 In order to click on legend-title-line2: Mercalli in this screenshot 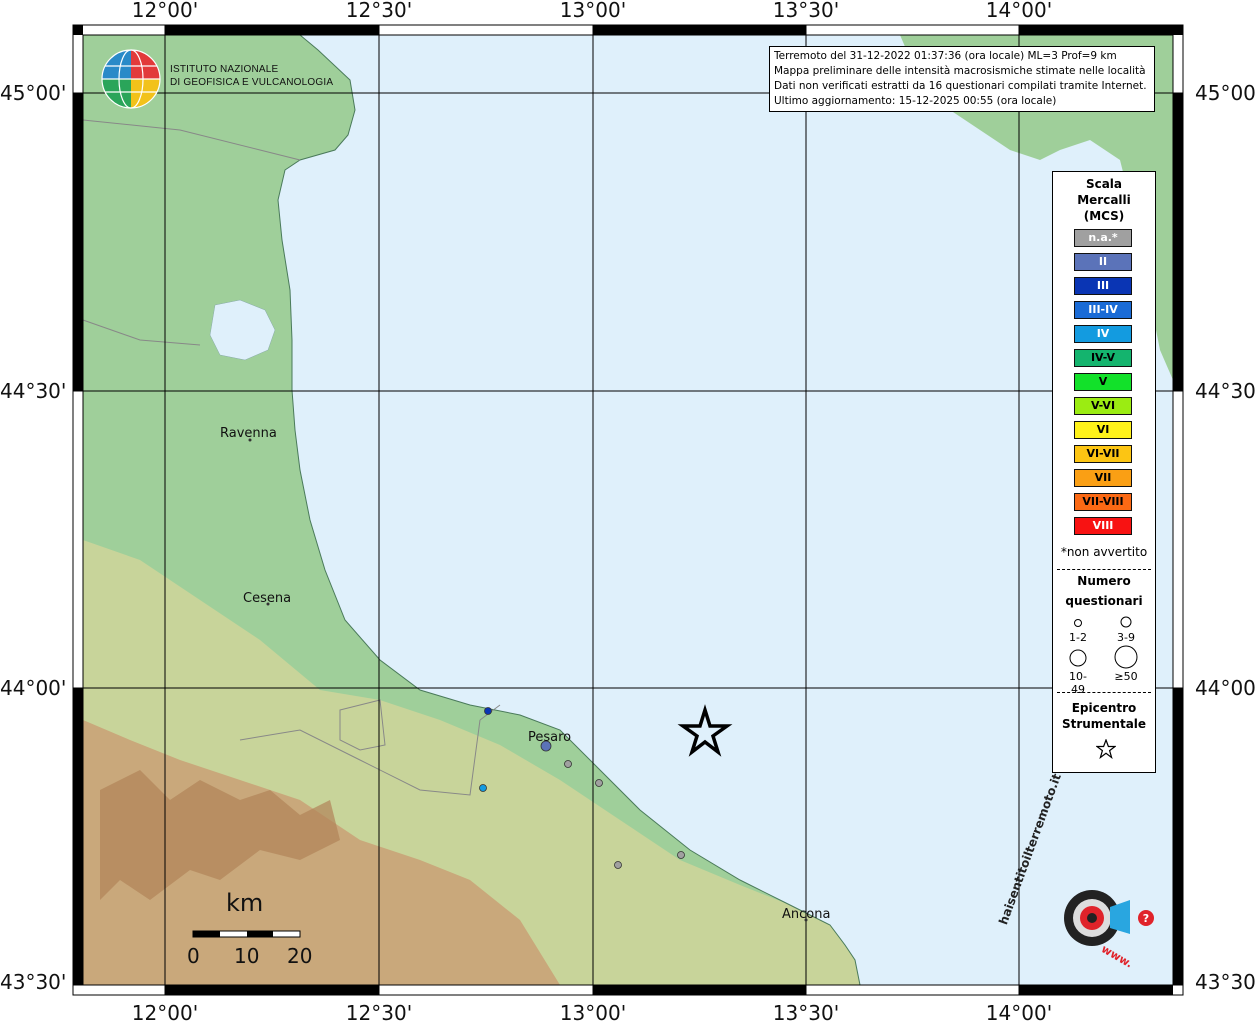, I will do `click(1104, 200)`.